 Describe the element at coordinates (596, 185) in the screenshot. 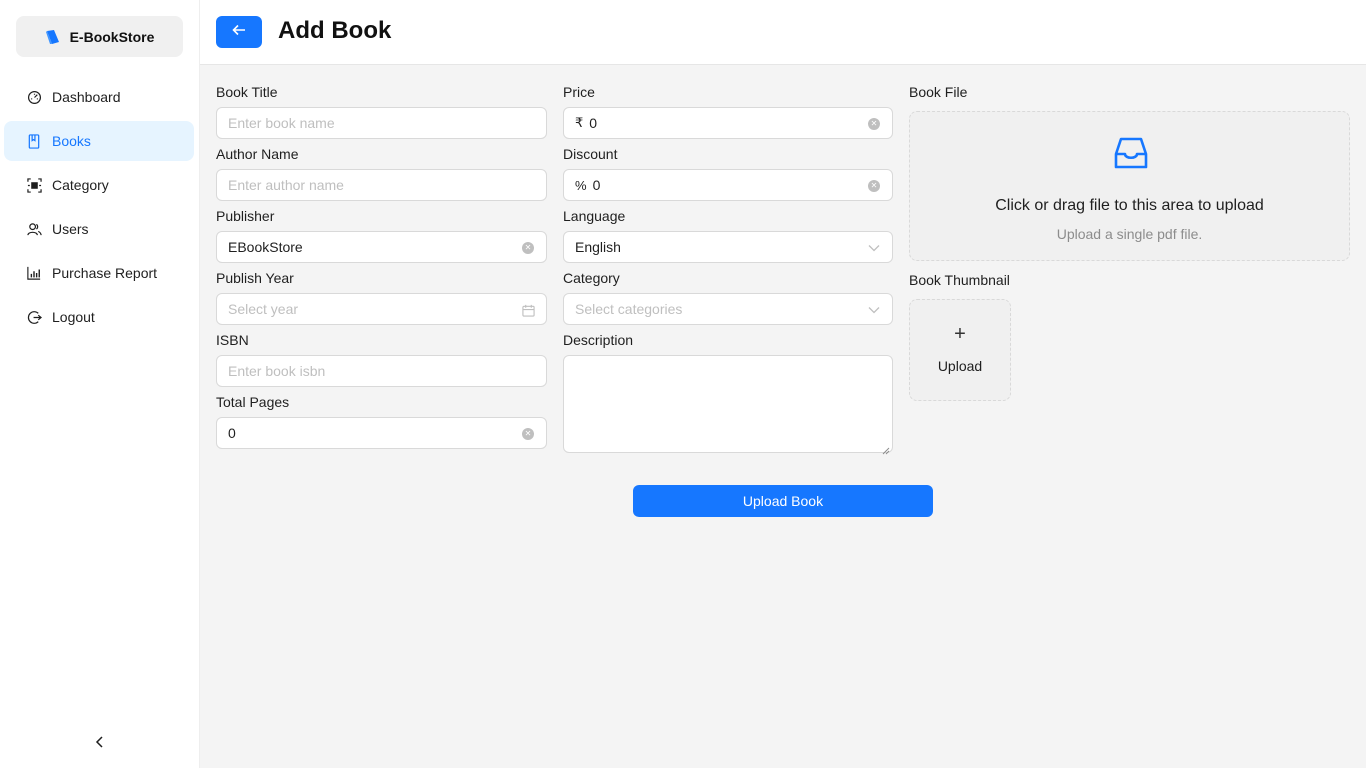

I see `discount-value: 0` at that location.